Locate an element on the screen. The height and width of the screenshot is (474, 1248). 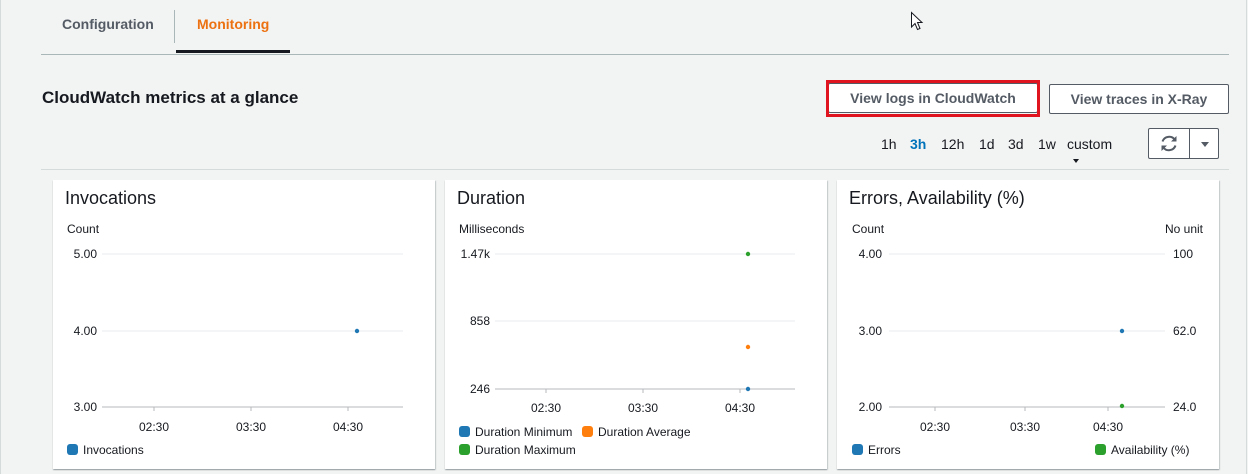
view-traces-button: View traces in X-Ray is located at coordinates (1139, 99).